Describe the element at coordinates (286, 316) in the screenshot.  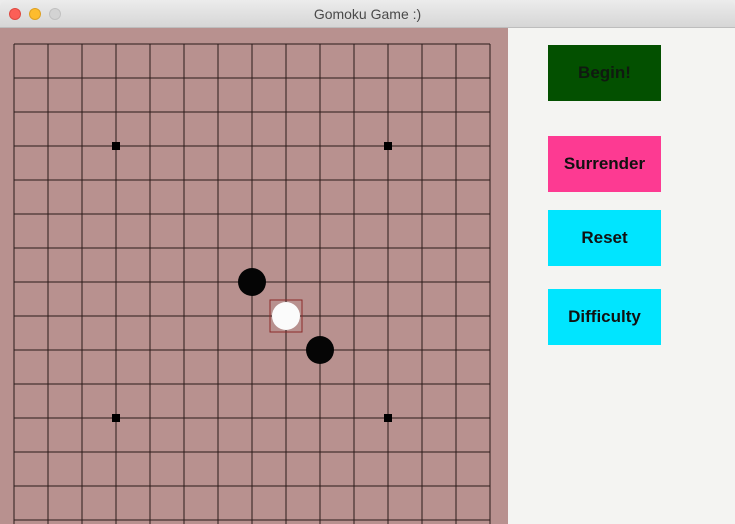
I see `white-stone` at that location.